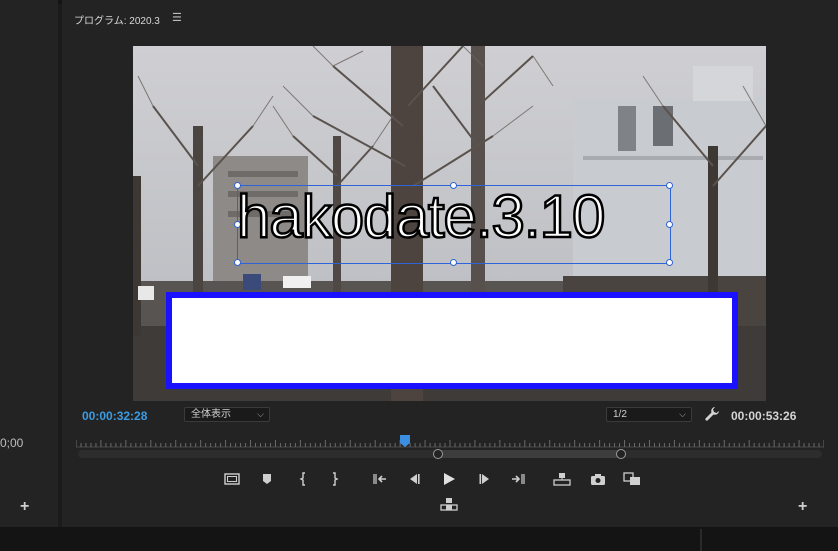  I want to click on play-icon, so click(449, 479).